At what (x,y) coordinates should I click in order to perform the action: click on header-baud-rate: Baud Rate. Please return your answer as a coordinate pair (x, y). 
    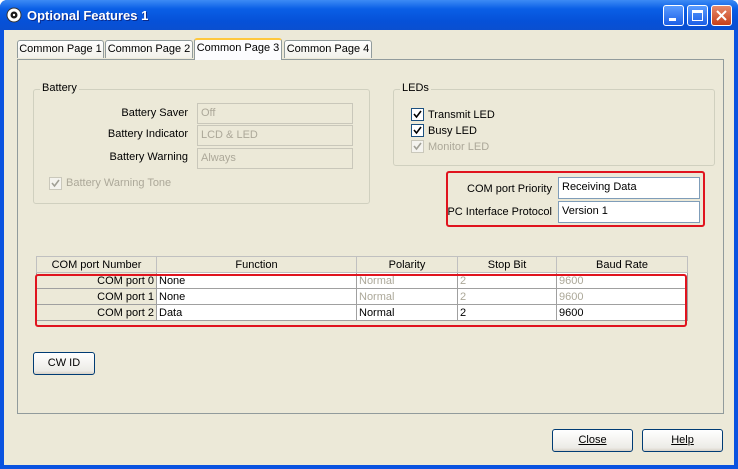
    Looking at the image, I should click on (622, 264).